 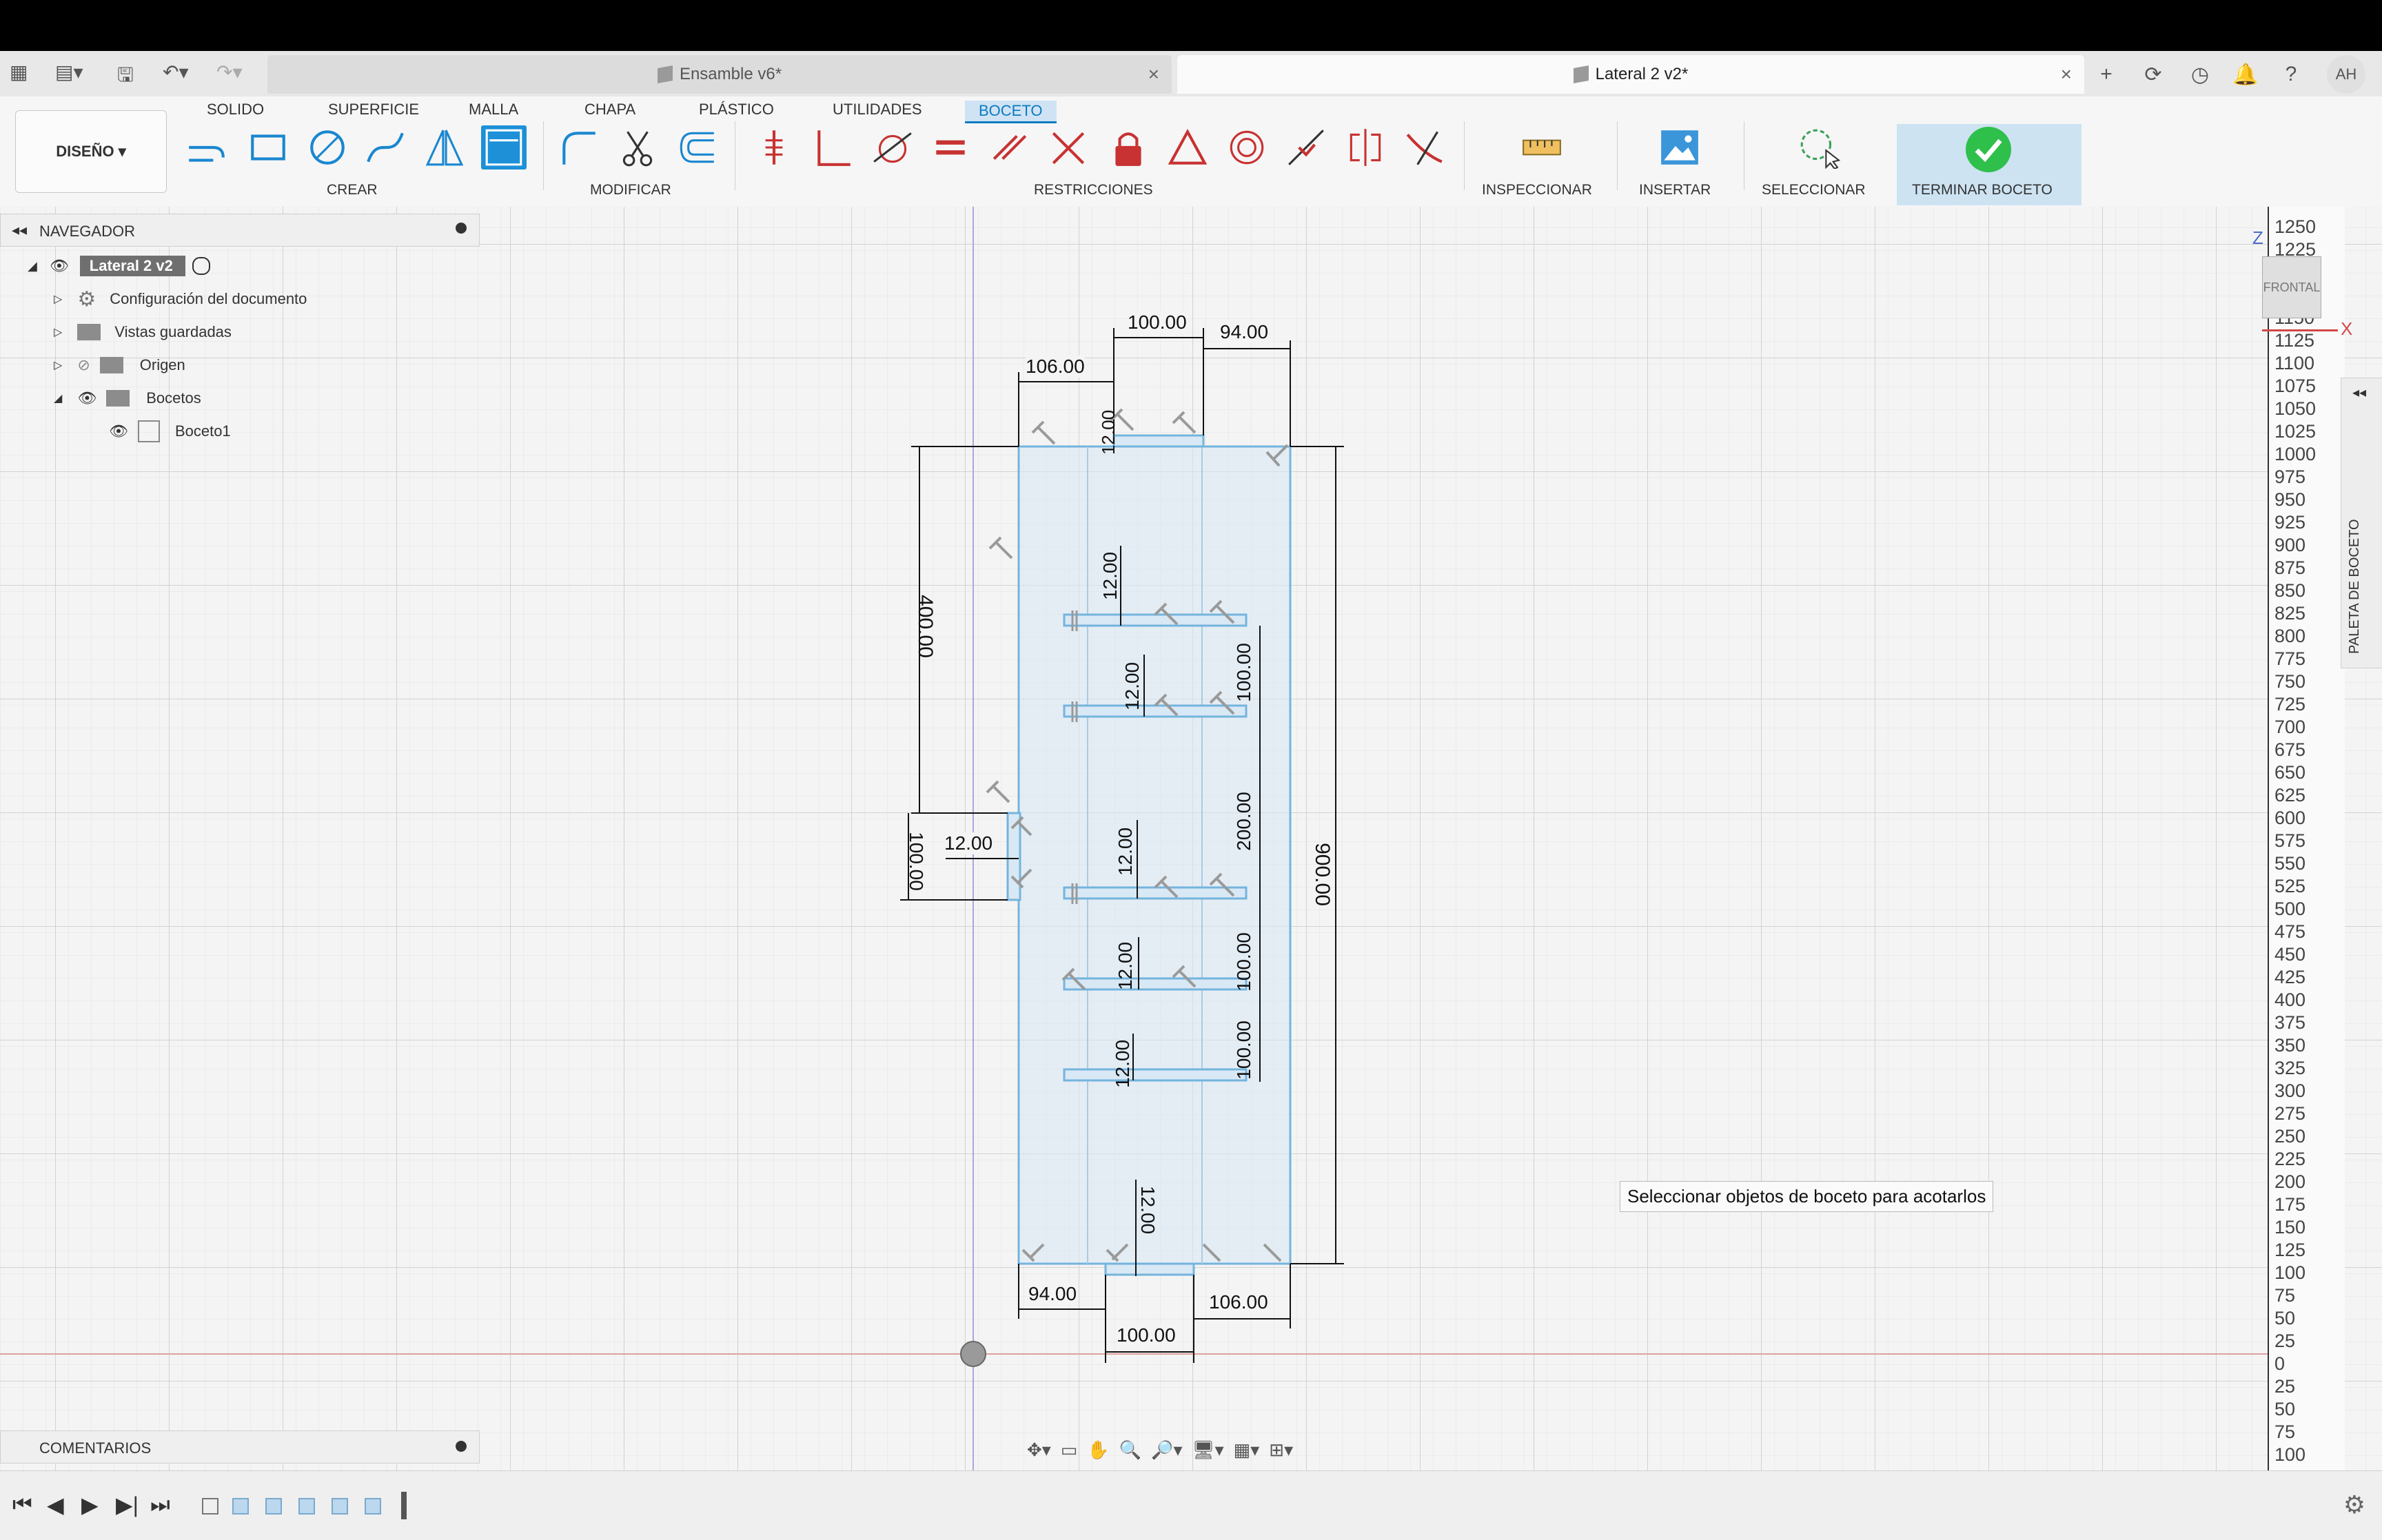 What do you see at coordinates (1130, 1450) in the screenshot?
I see `zoom-icon: 🔍` at bounding box center [1130, 1450].